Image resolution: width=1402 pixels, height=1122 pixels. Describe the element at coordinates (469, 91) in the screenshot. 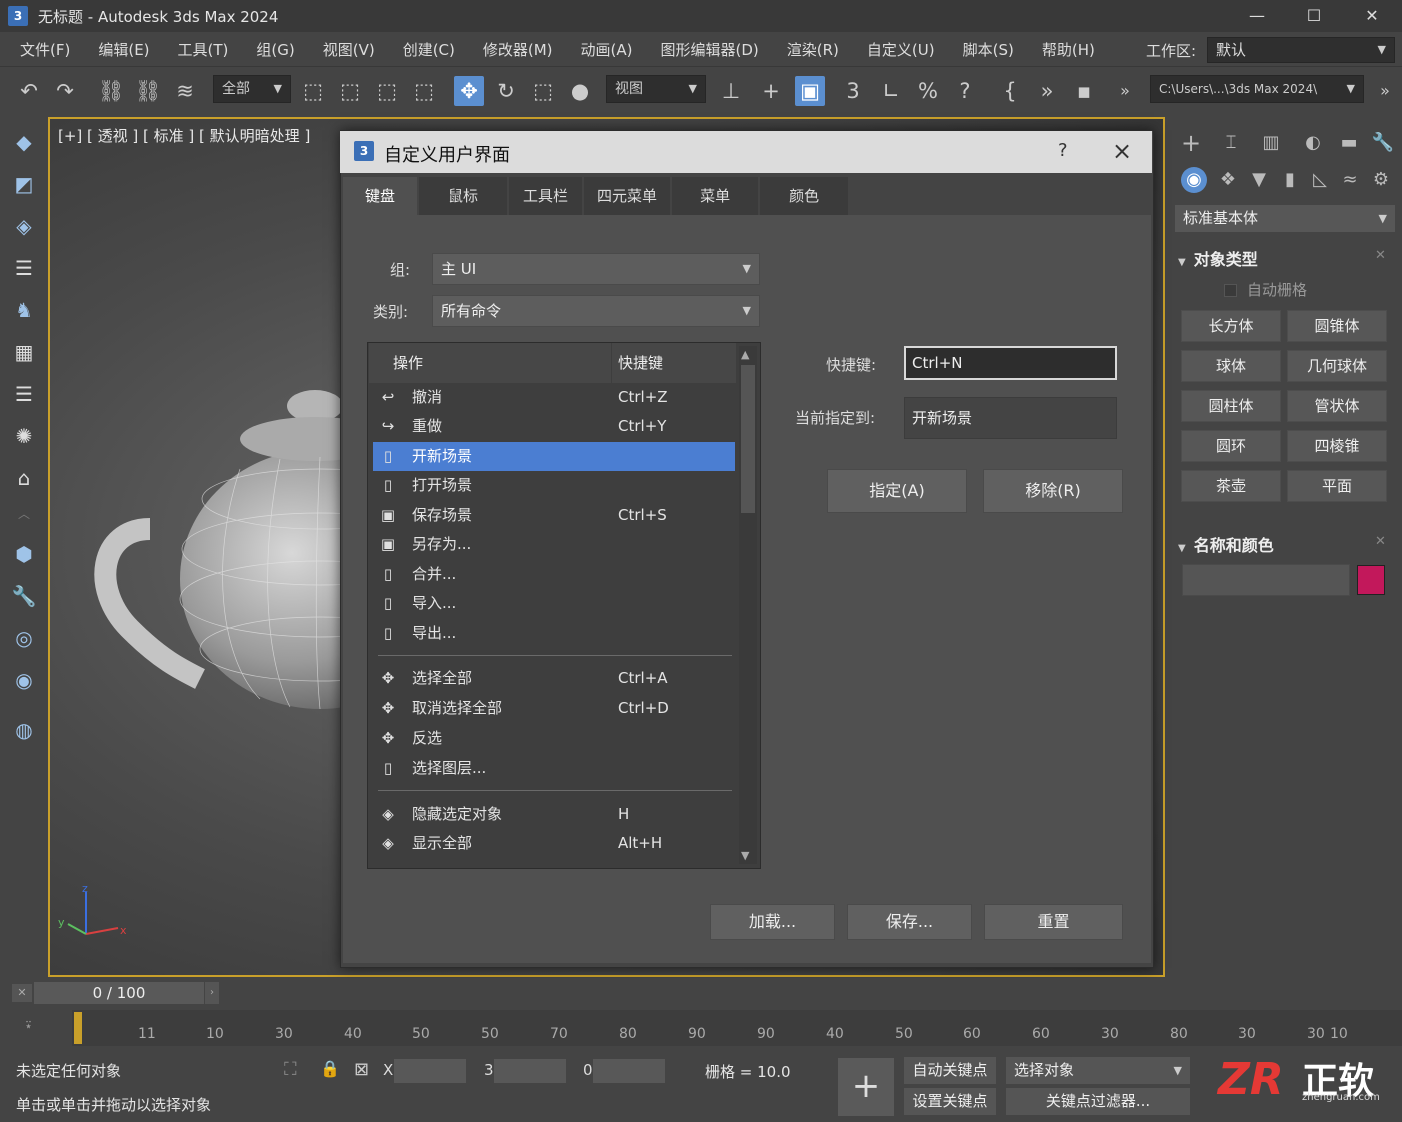

I see `move-icon: ✥` at that location.